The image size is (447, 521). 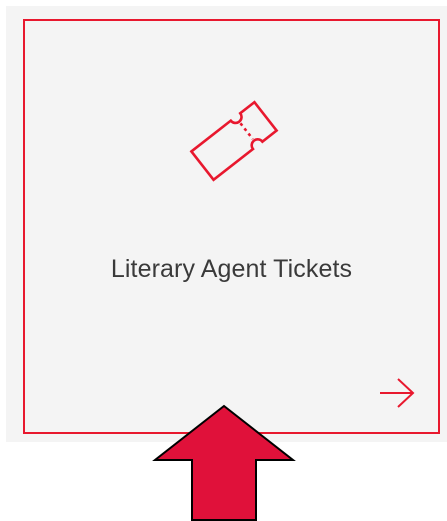 I want to click on ticket-icon, so click(x=234, y=141).